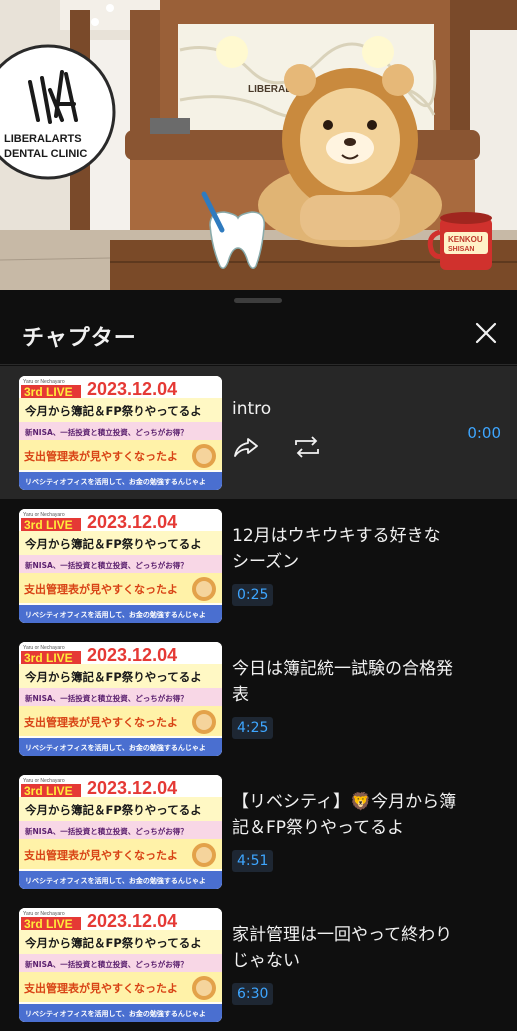 The image size is (517, 1031). Describe the element at coordinates (342, 682) in the screenshot. I see `chapter-title: 今日は簿記統一試験の合格発表` at that location.